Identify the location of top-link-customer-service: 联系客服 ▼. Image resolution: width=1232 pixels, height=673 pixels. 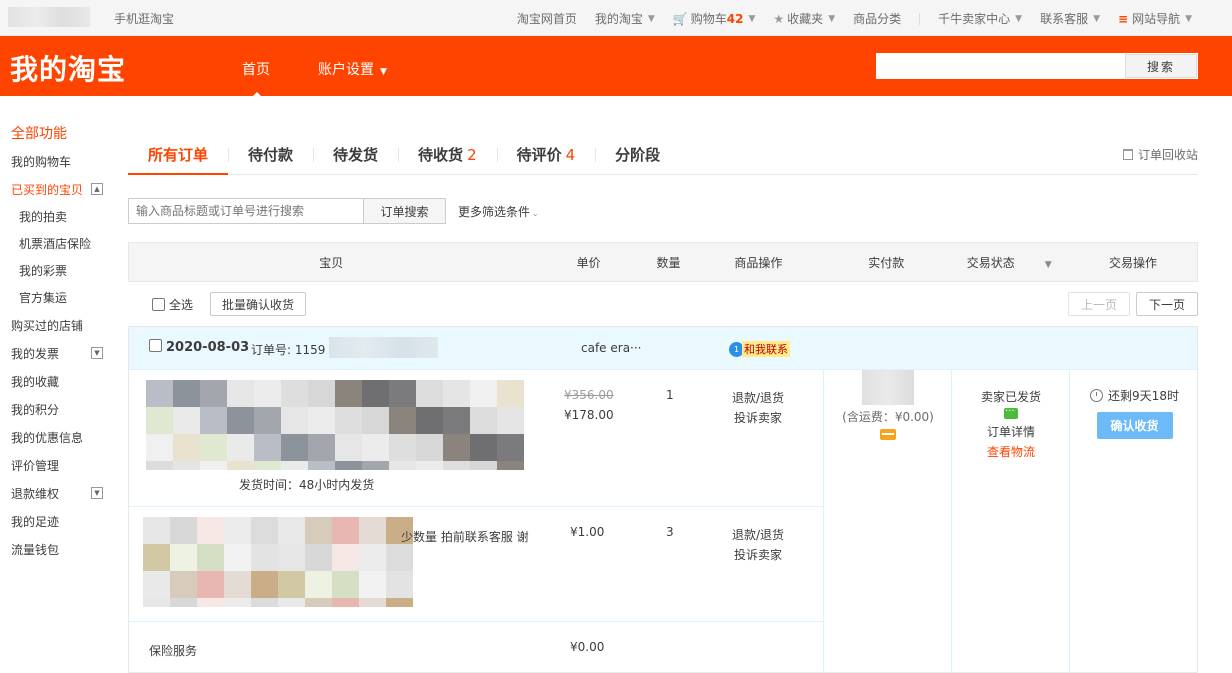
(1070, 18).